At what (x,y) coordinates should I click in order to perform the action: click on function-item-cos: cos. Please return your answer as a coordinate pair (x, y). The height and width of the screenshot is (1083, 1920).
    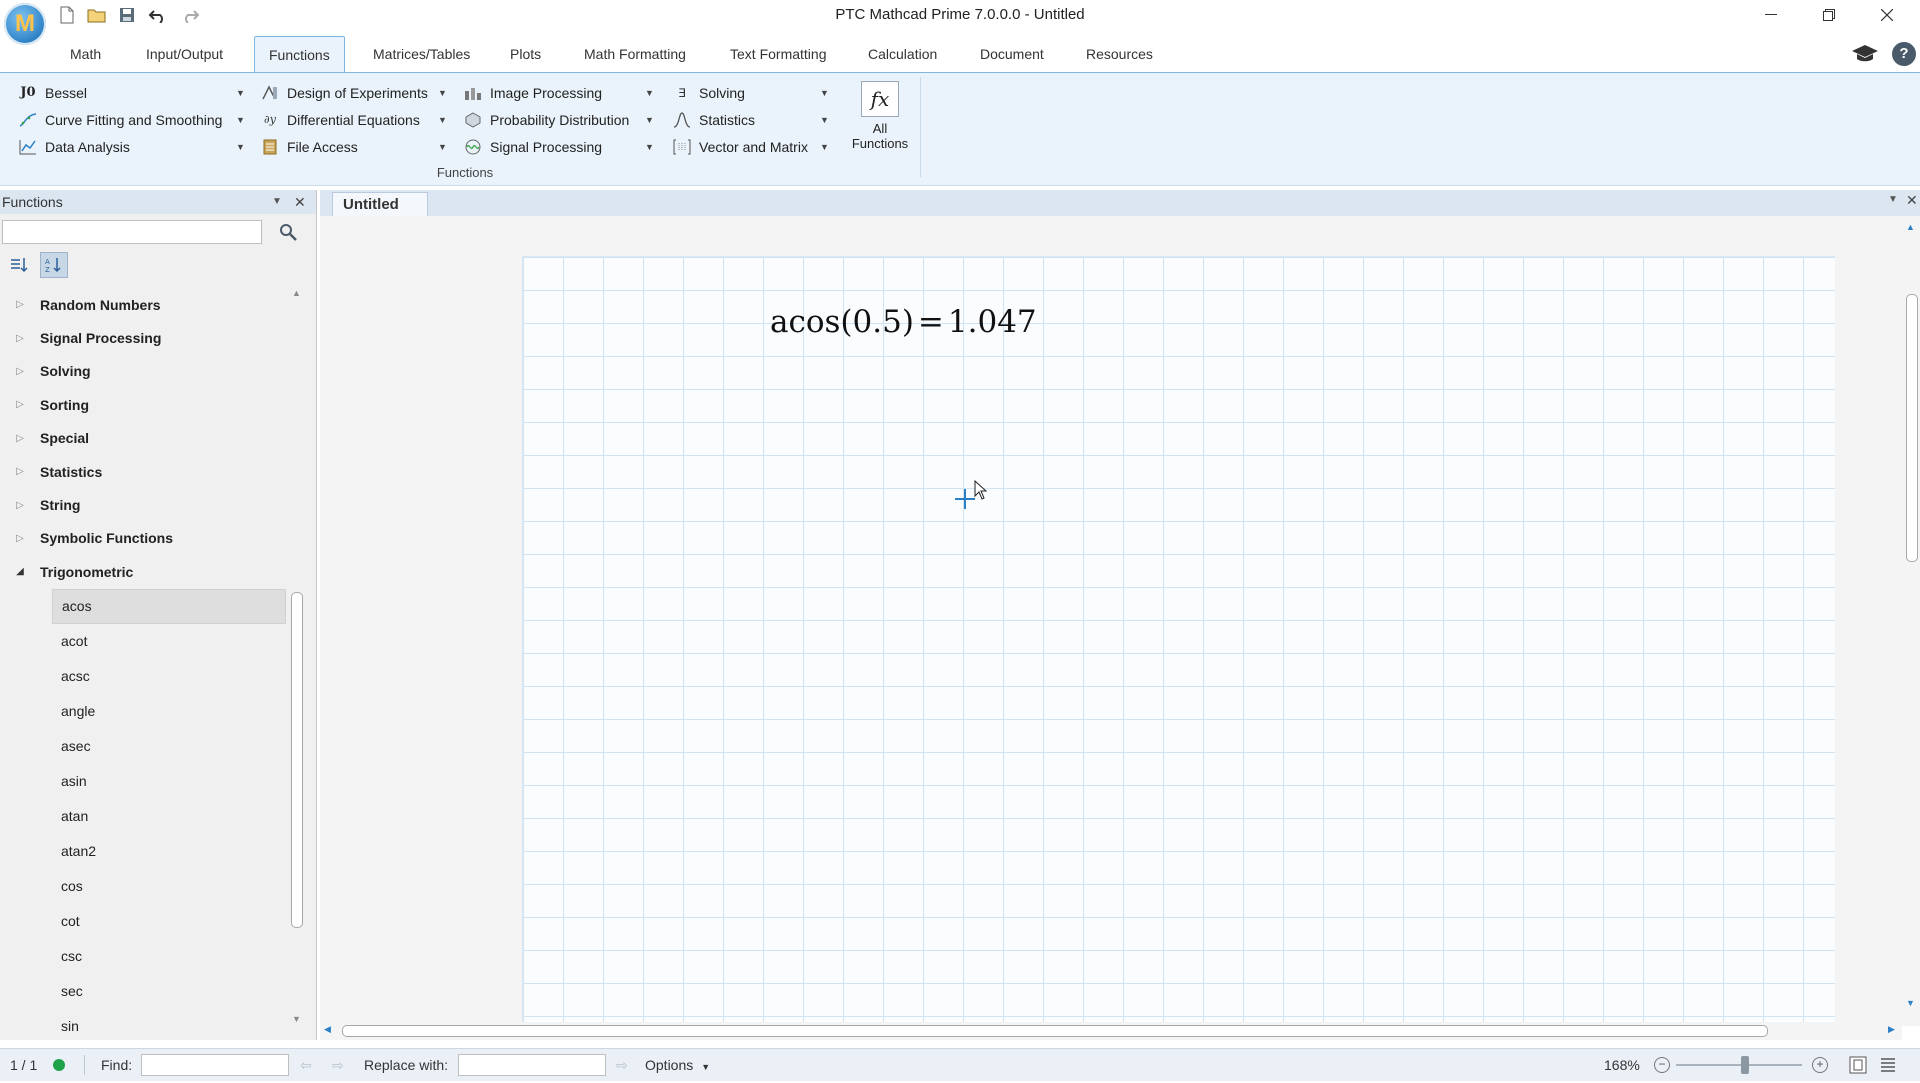
    Looking at the image, I should click on (169, 886).